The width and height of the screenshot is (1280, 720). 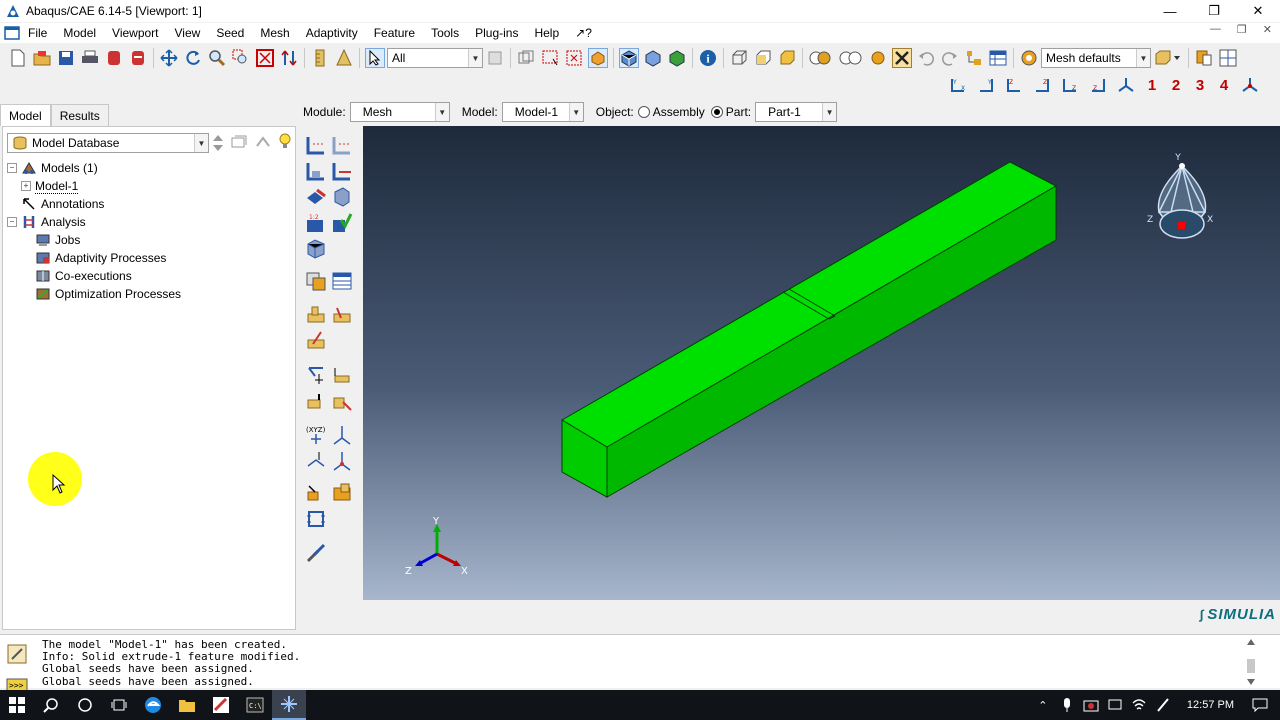 What do you see at coordinates (342, 197) in the screenshot?
I see `element-type-icon` at bounding box center [342, 197].